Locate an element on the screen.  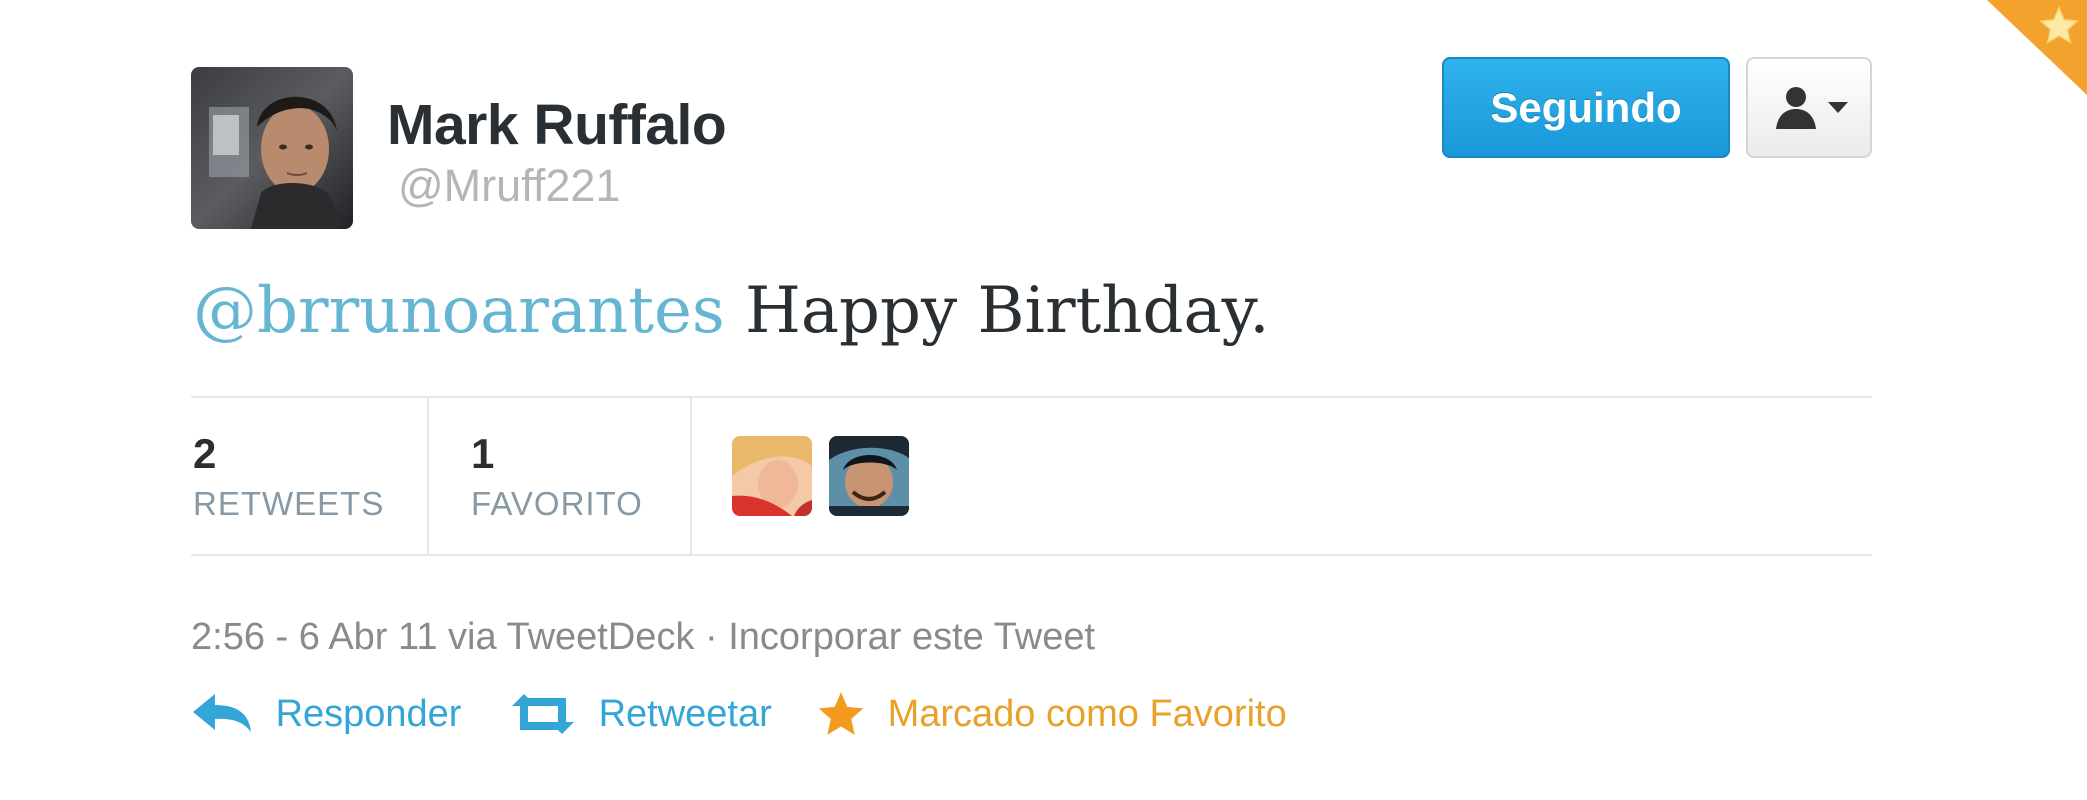
author-avatar-image is located at coordinates (272, 148).